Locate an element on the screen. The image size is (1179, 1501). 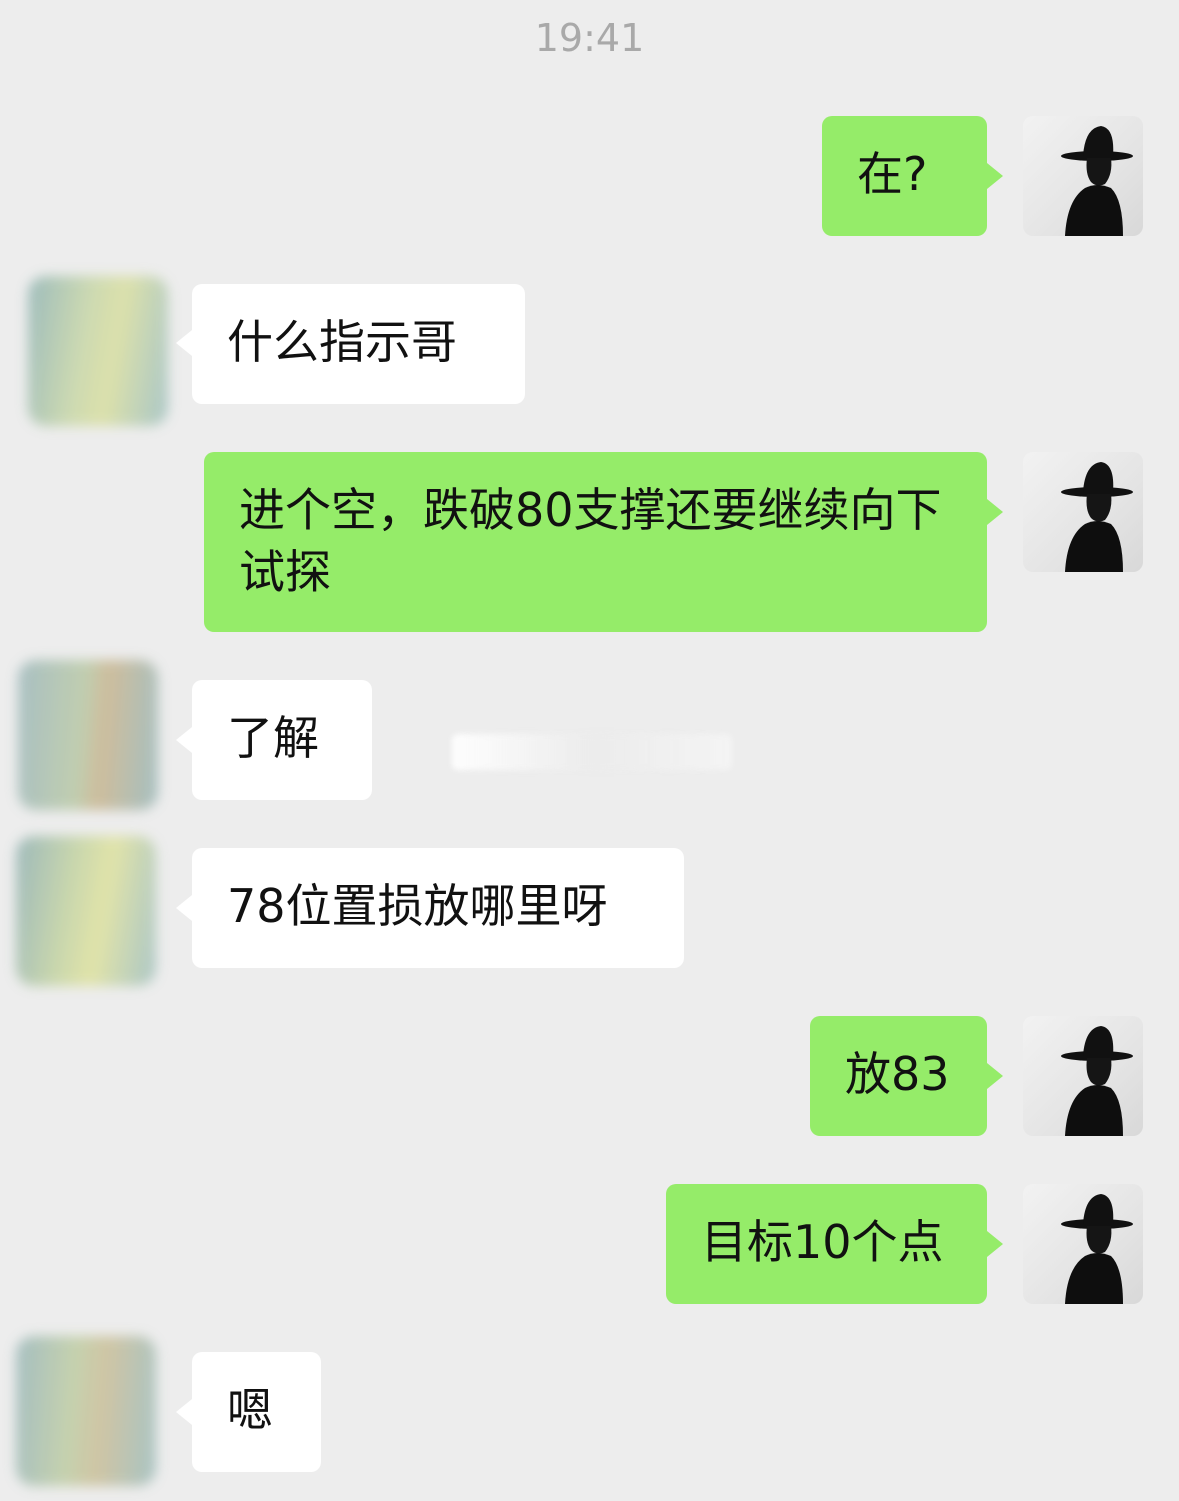
message-text: 放83 is located at coordinates (897, 1074).